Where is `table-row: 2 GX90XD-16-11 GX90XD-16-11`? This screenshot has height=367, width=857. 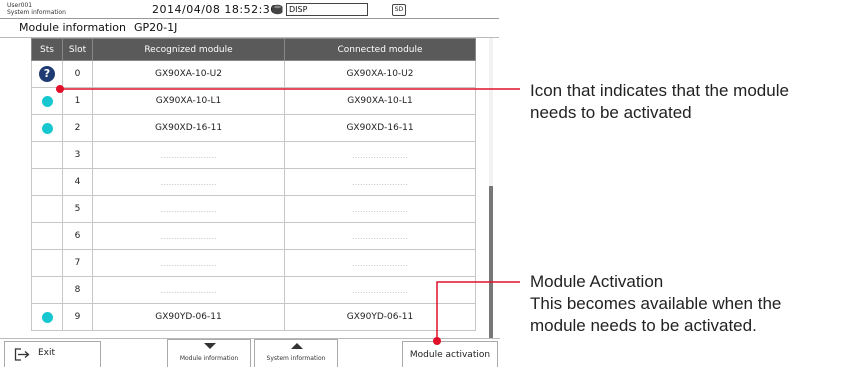 table-row: 2 GX90XD-16-11 GX90XD-16-11 is located at coordinates (253, 128).